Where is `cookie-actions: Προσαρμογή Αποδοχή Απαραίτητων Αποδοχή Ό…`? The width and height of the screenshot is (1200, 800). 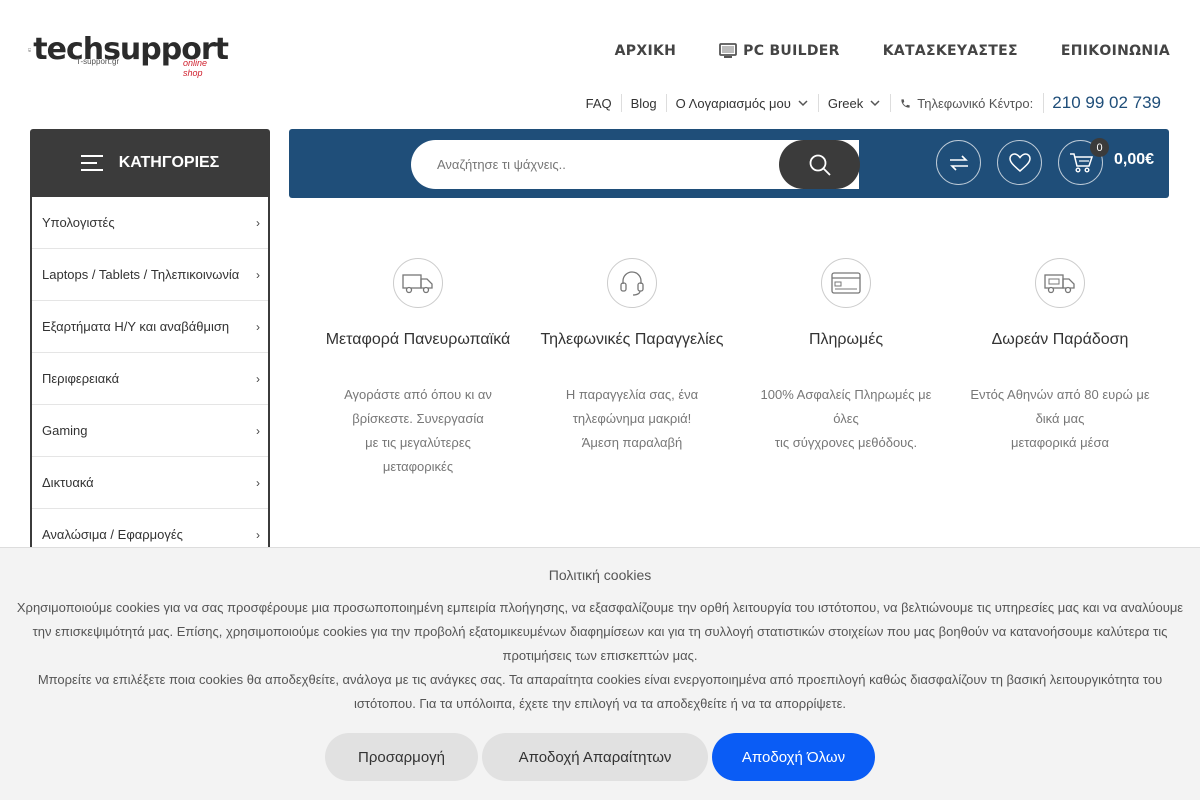
cookie-actions: Προσαρμογή Αποδοχή Απαραίτητων Αποδοχή Ό… is located at coordinates (600, 757).